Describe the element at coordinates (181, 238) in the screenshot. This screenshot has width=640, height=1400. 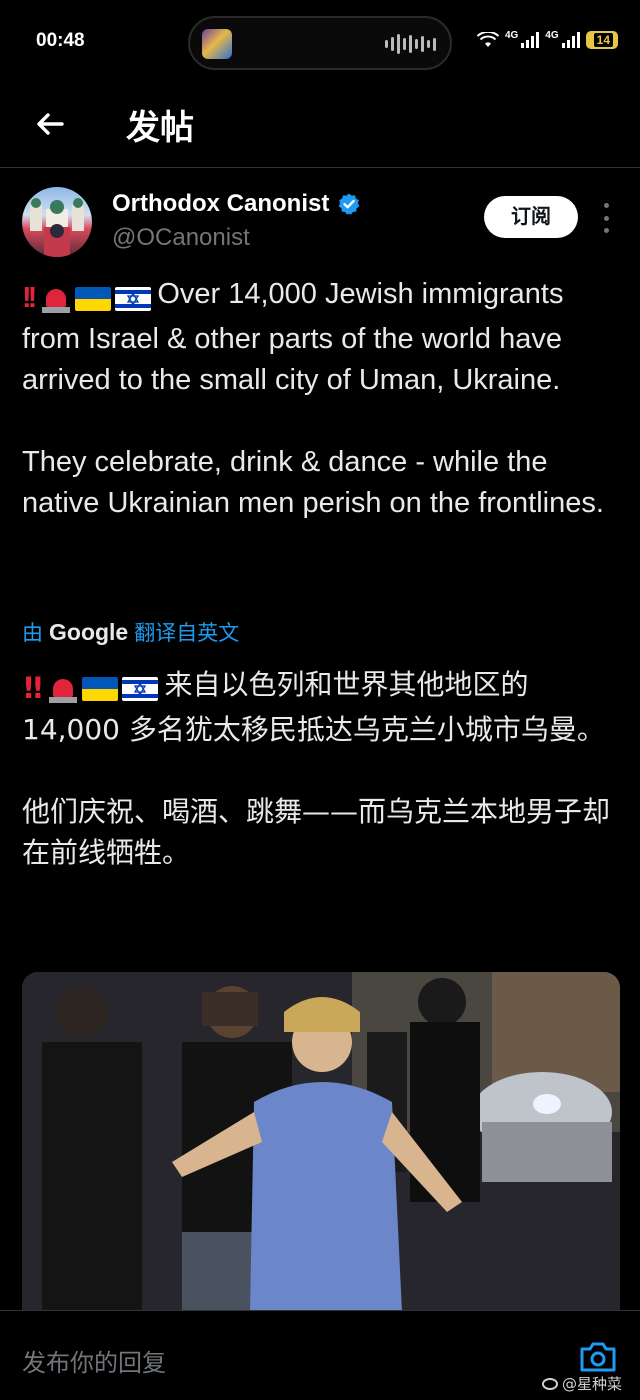
I see `author-handle: @OCanonist` at that location.